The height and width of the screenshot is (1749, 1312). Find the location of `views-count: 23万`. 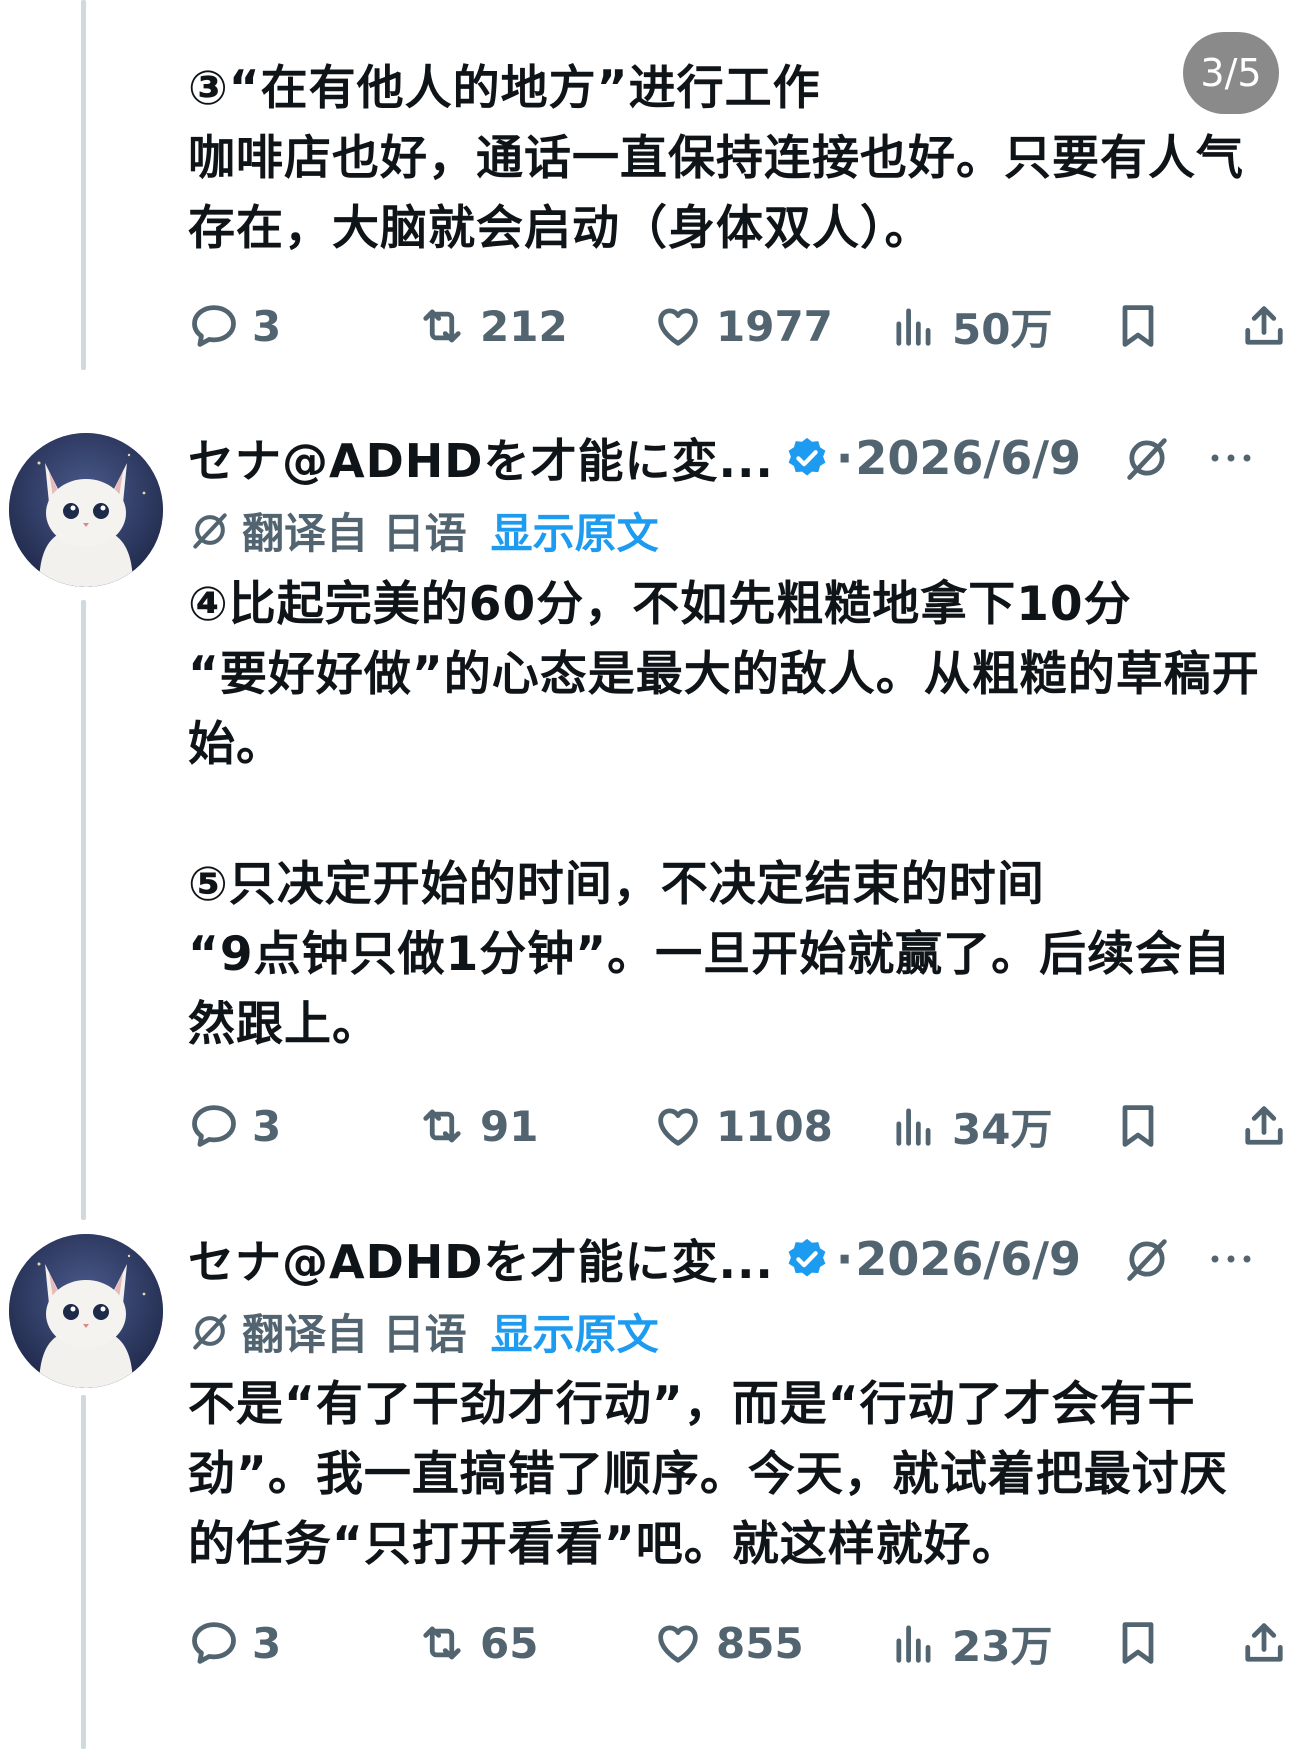

views-count: 23万 is located at coordinates (1002, 1646).